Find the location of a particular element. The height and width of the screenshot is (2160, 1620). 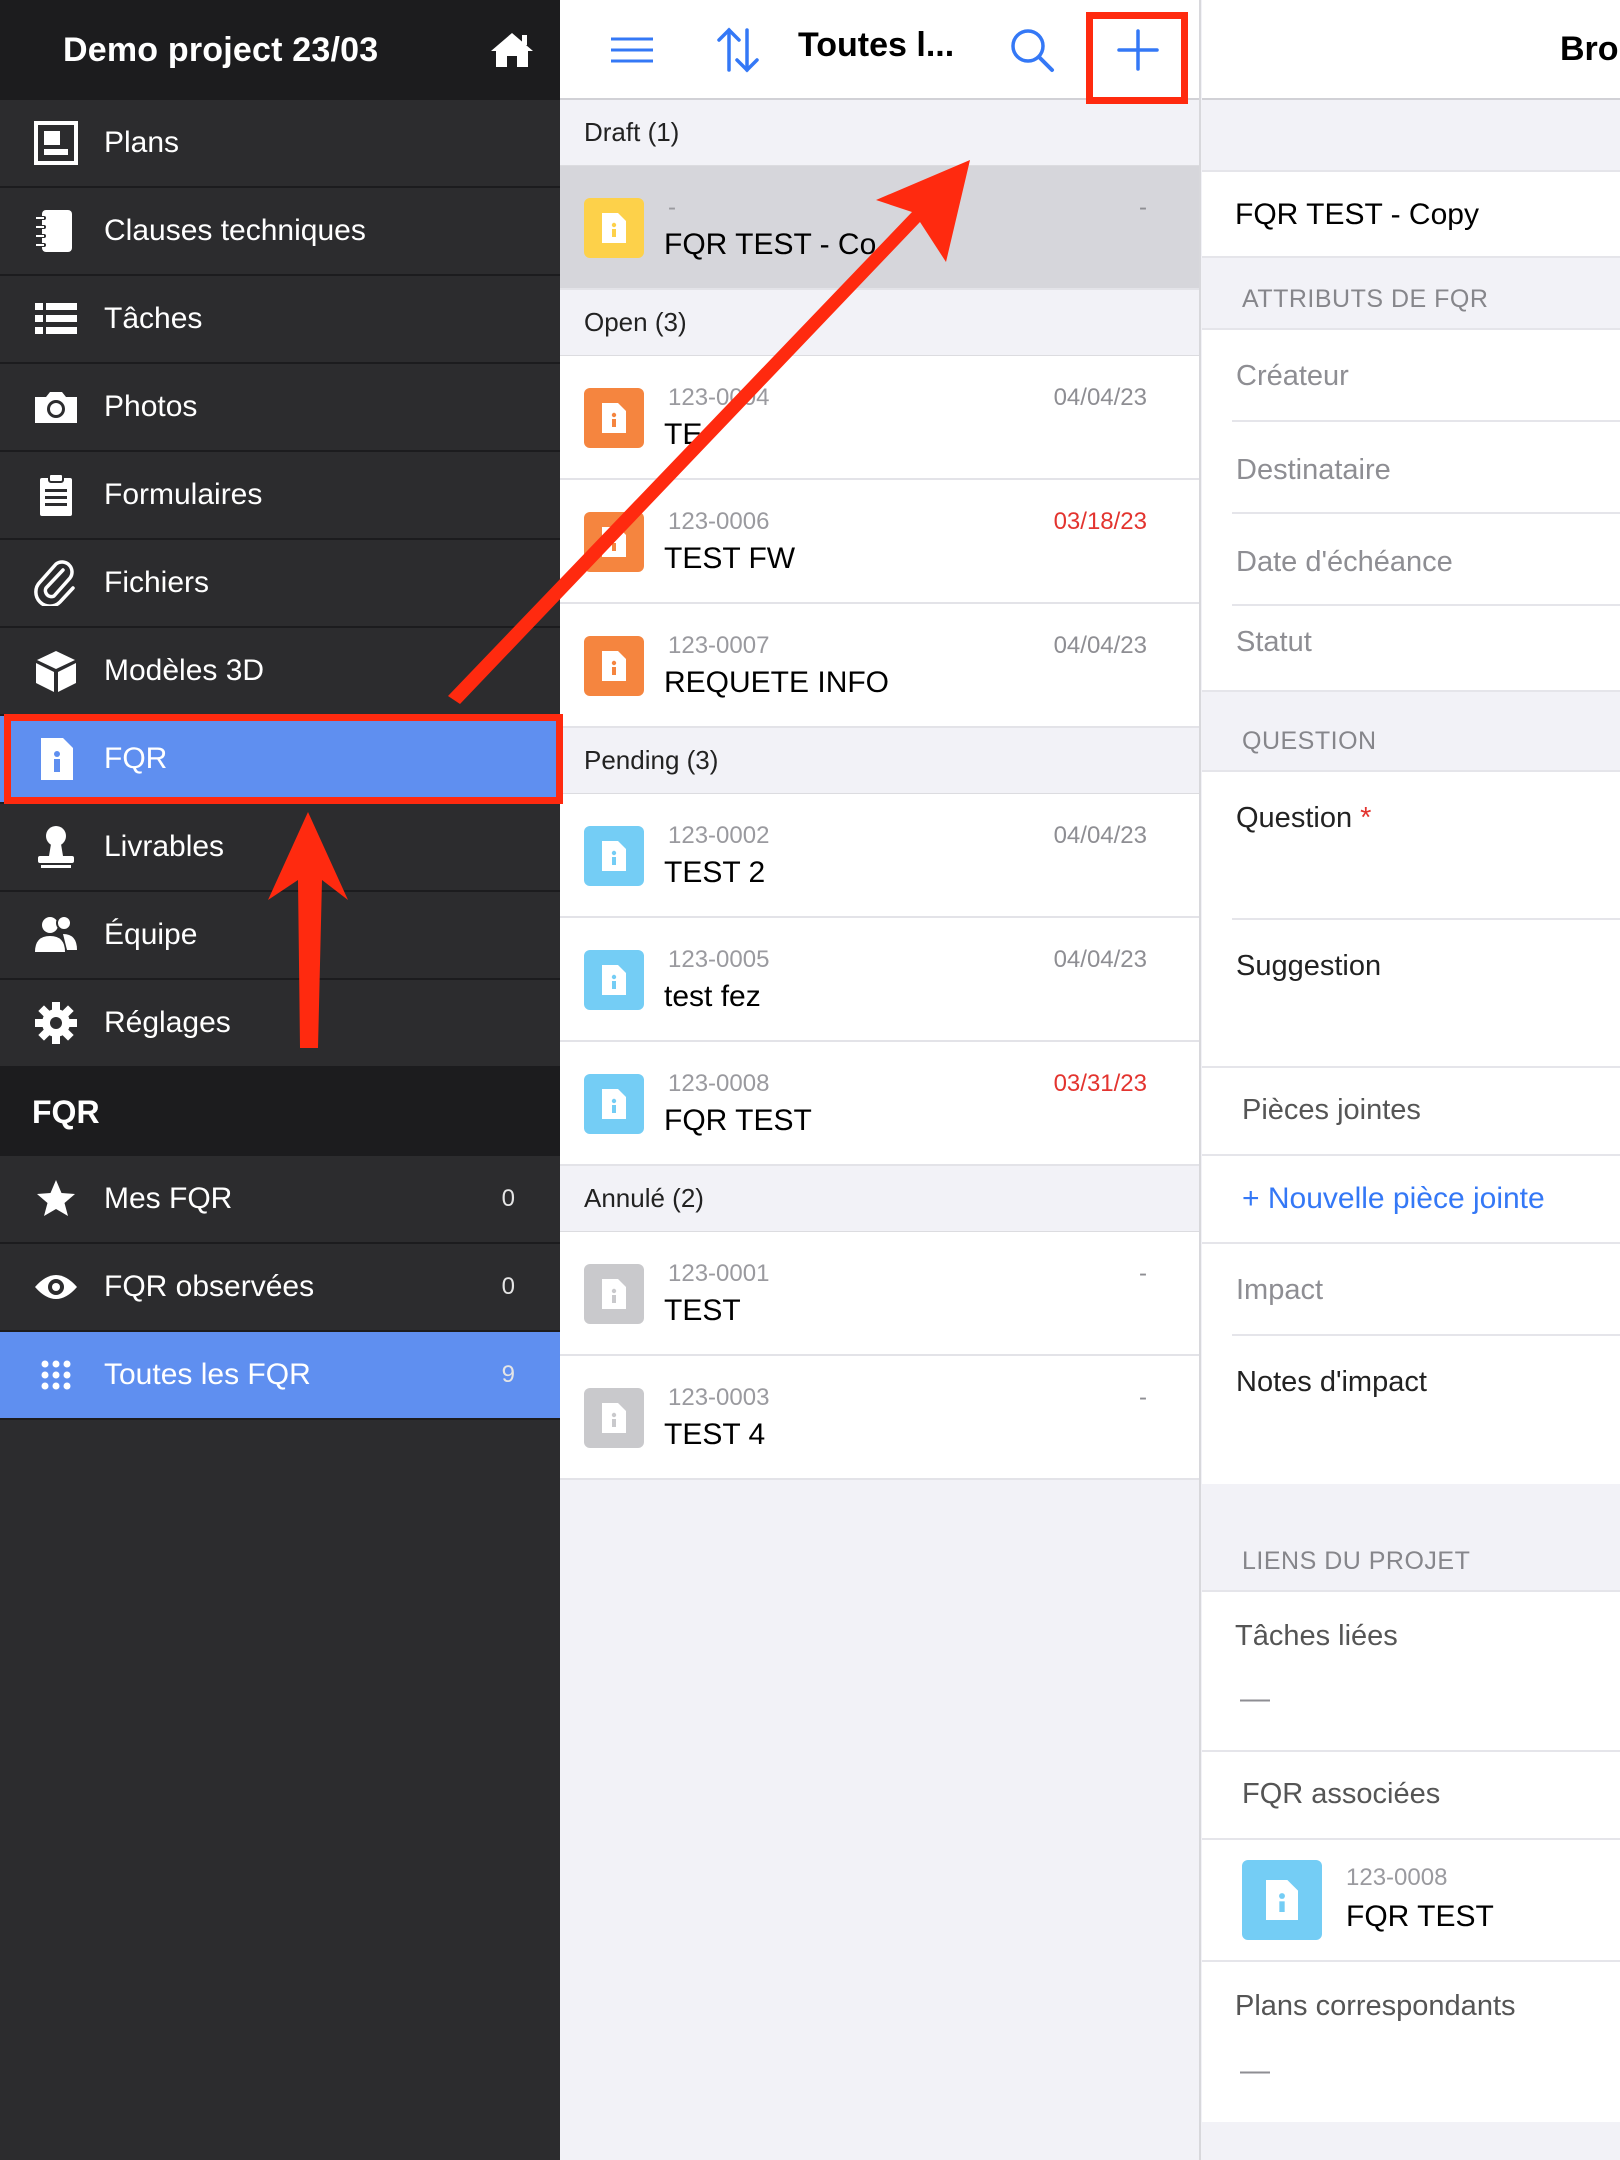

search-icon is located at coordinates (1032, 50).